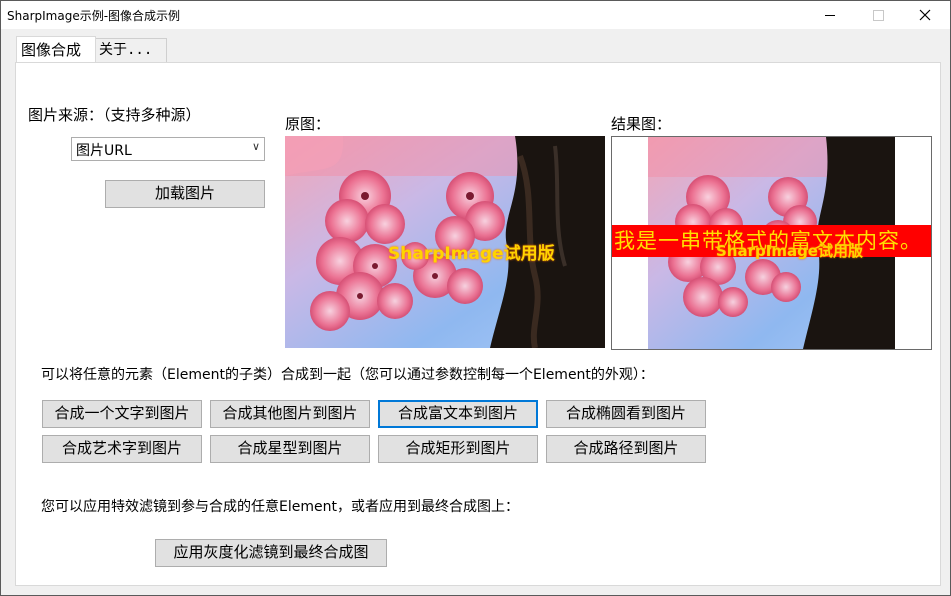  I want to click on close-button, so click(925, 15).